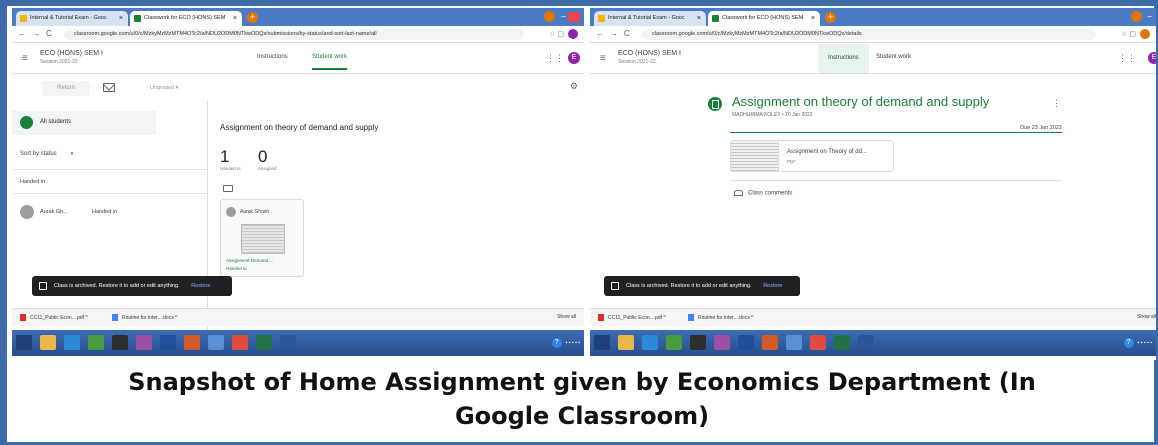 This screenshot has width=1158, height=445. I want to click on caption-line: Google Classroom), so click(582, 416).